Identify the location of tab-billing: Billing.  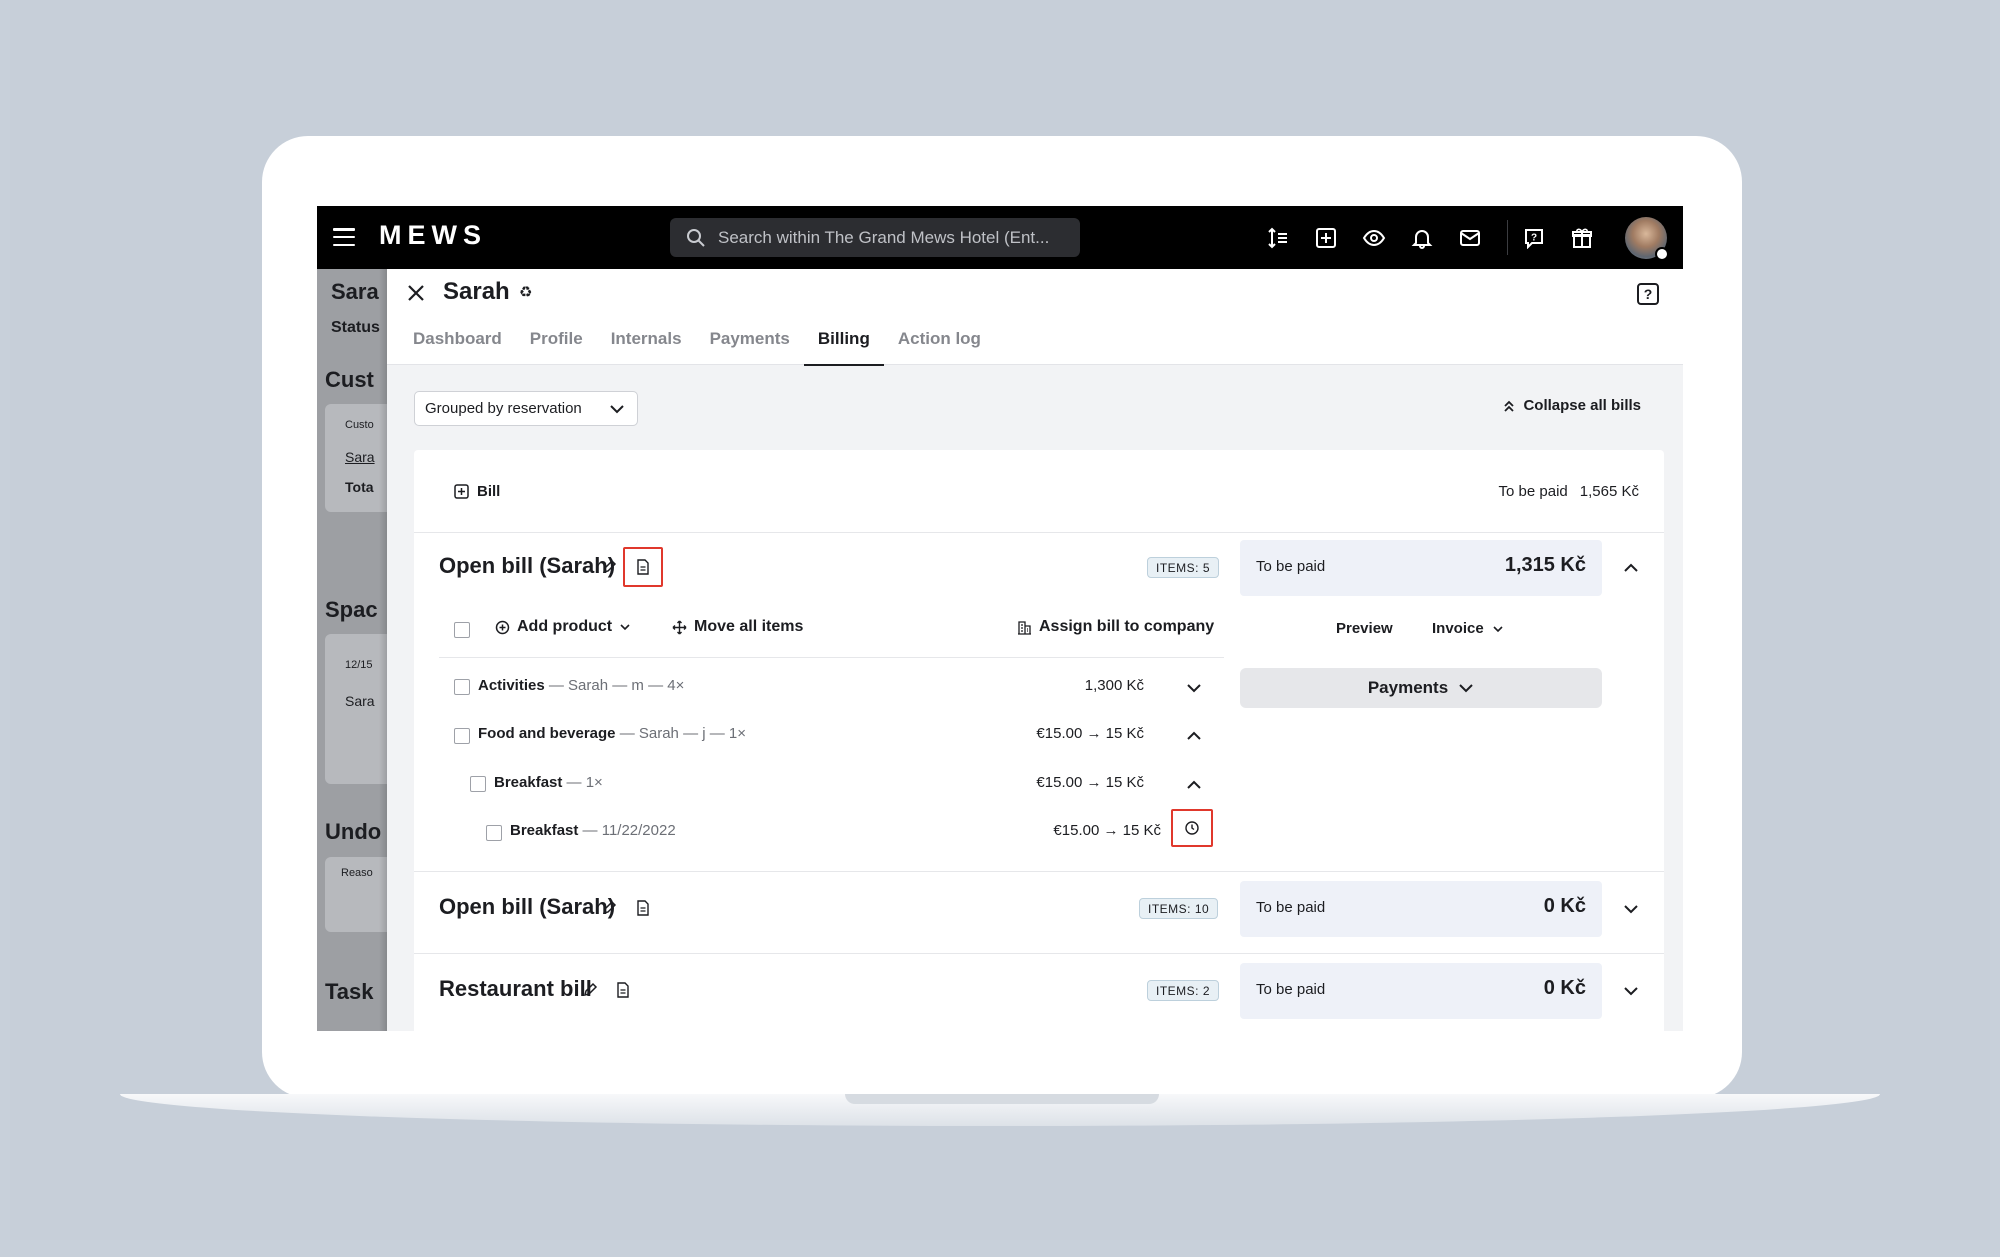
(843, 342).